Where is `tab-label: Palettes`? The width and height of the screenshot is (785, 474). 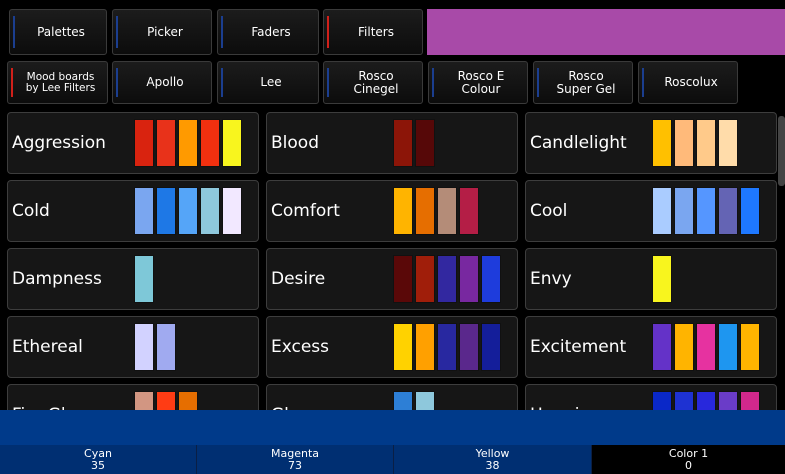 tab-label: Palettes is located at coordinates (61, 31).